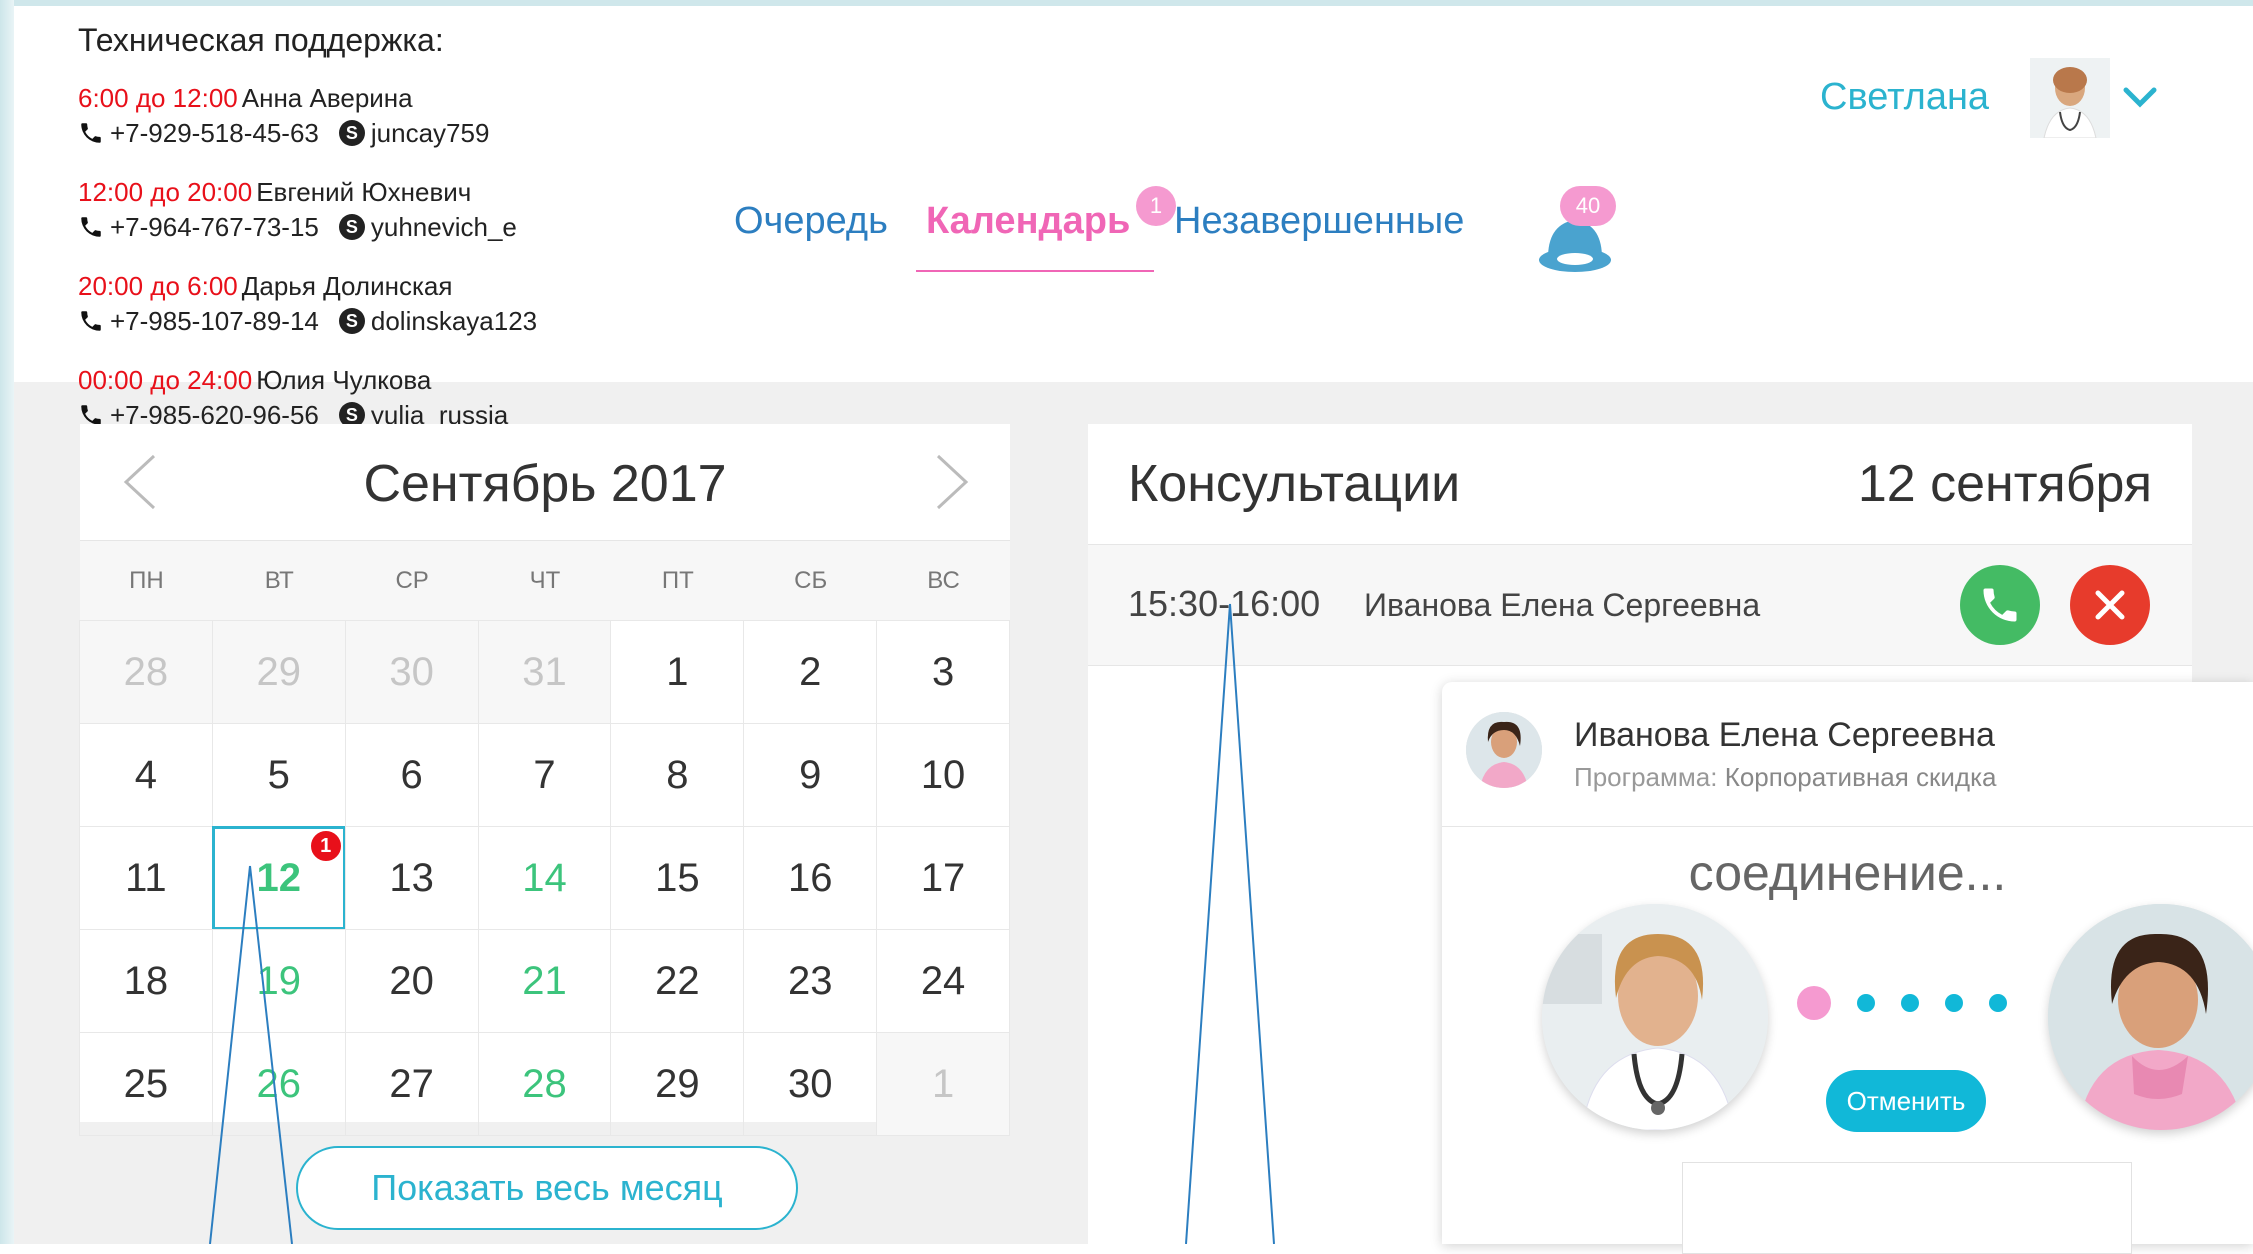 The height and width of the screenshot is (1254, 2253). I want to click on support-phone: +7-964-767-73-15, so click(214, 227).